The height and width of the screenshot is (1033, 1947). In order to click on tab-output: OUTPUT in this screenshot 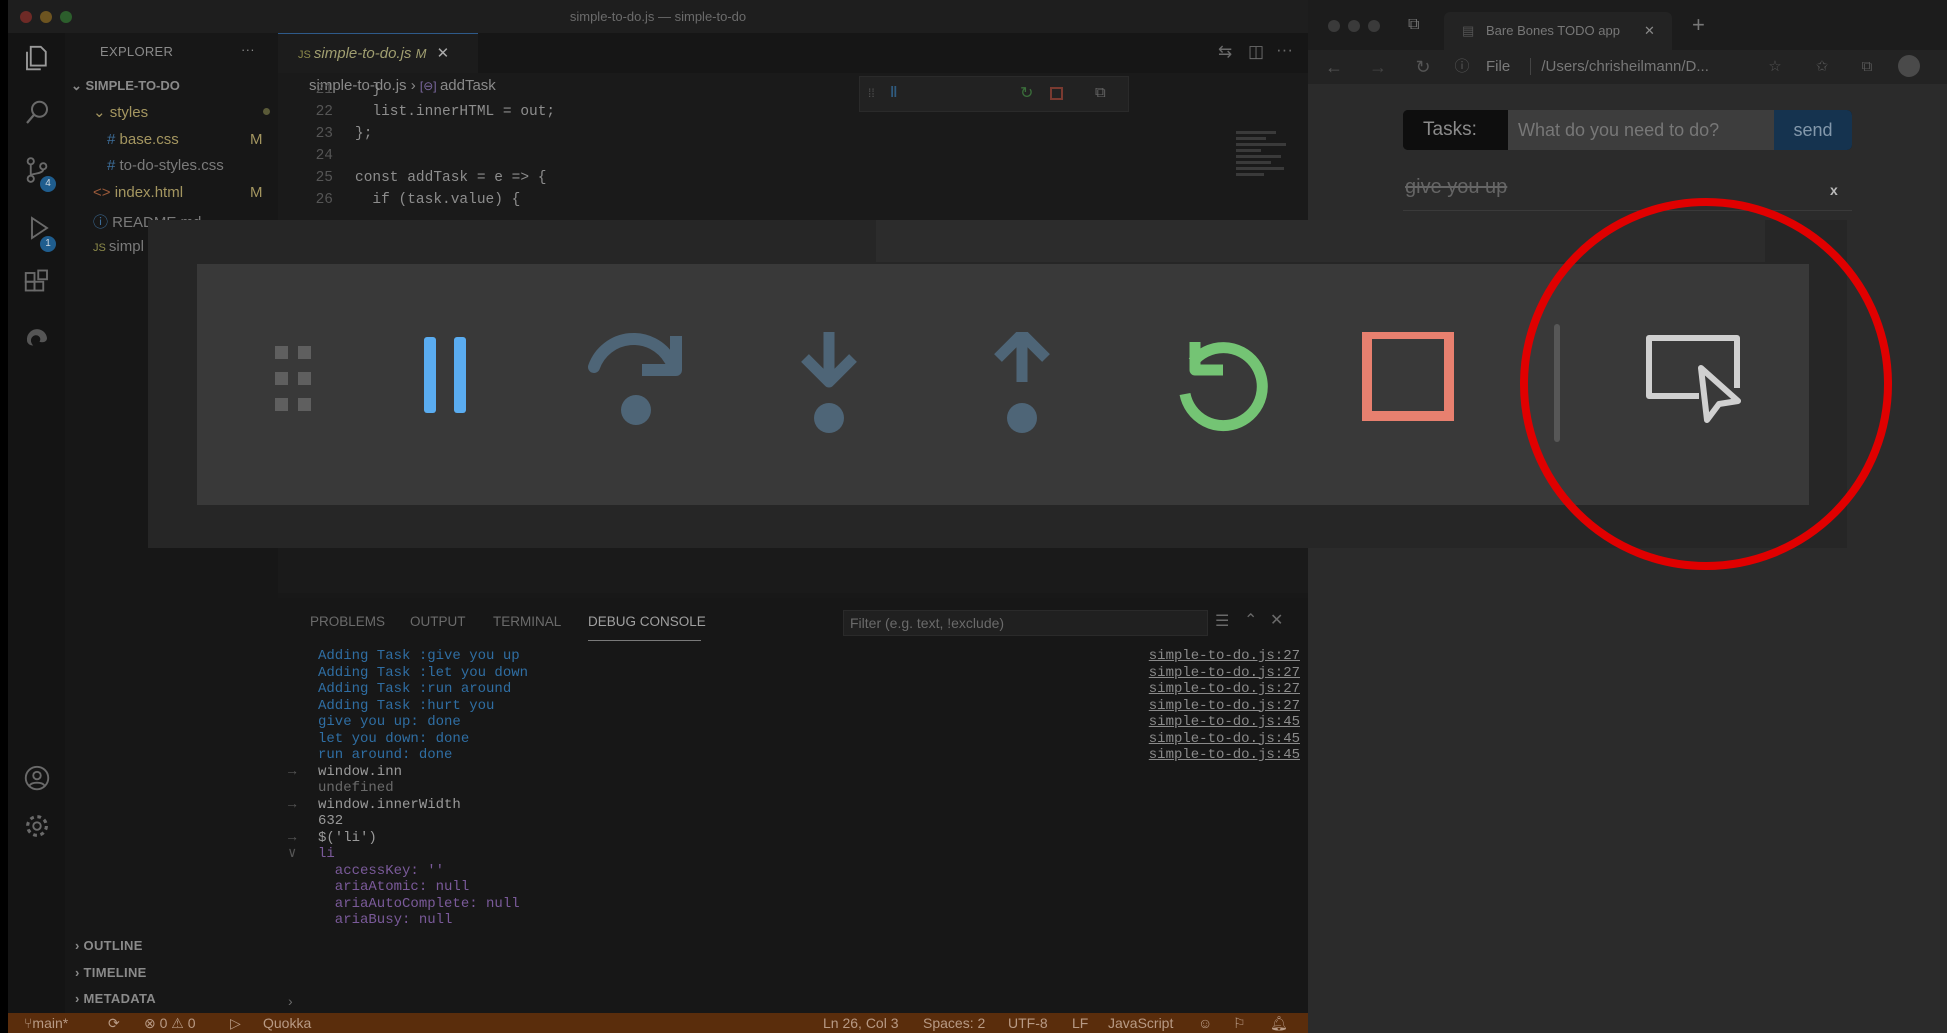, I will do `click(438, 621)`.